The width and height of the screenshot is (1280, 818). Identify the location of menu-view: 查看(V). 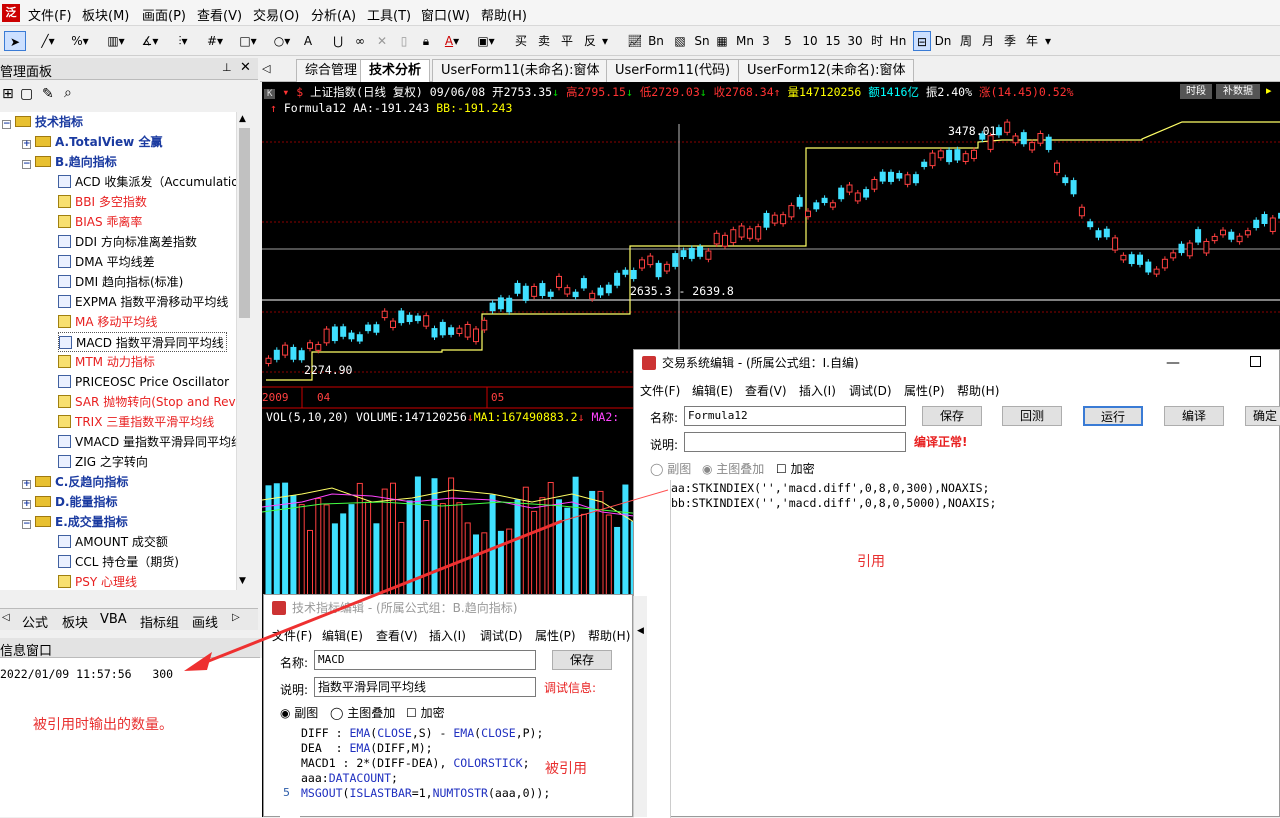
(219, 14).